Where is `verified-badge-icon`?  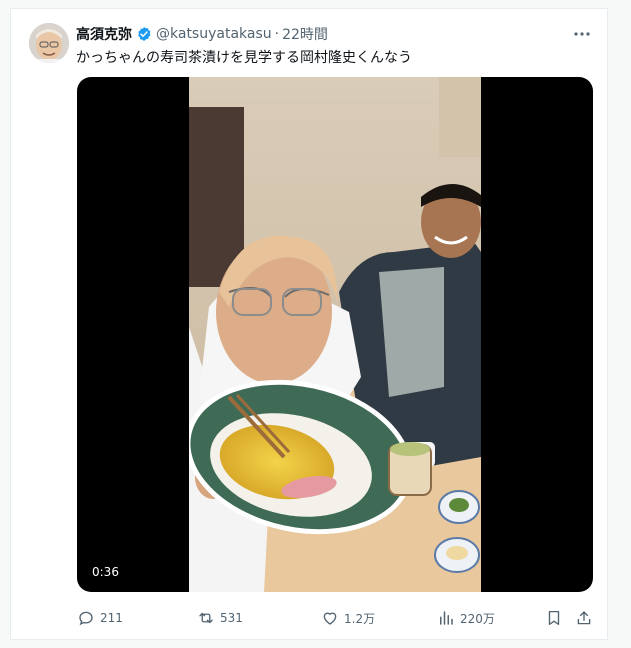 verified-badge-icon is located at coordinates (144, 34).